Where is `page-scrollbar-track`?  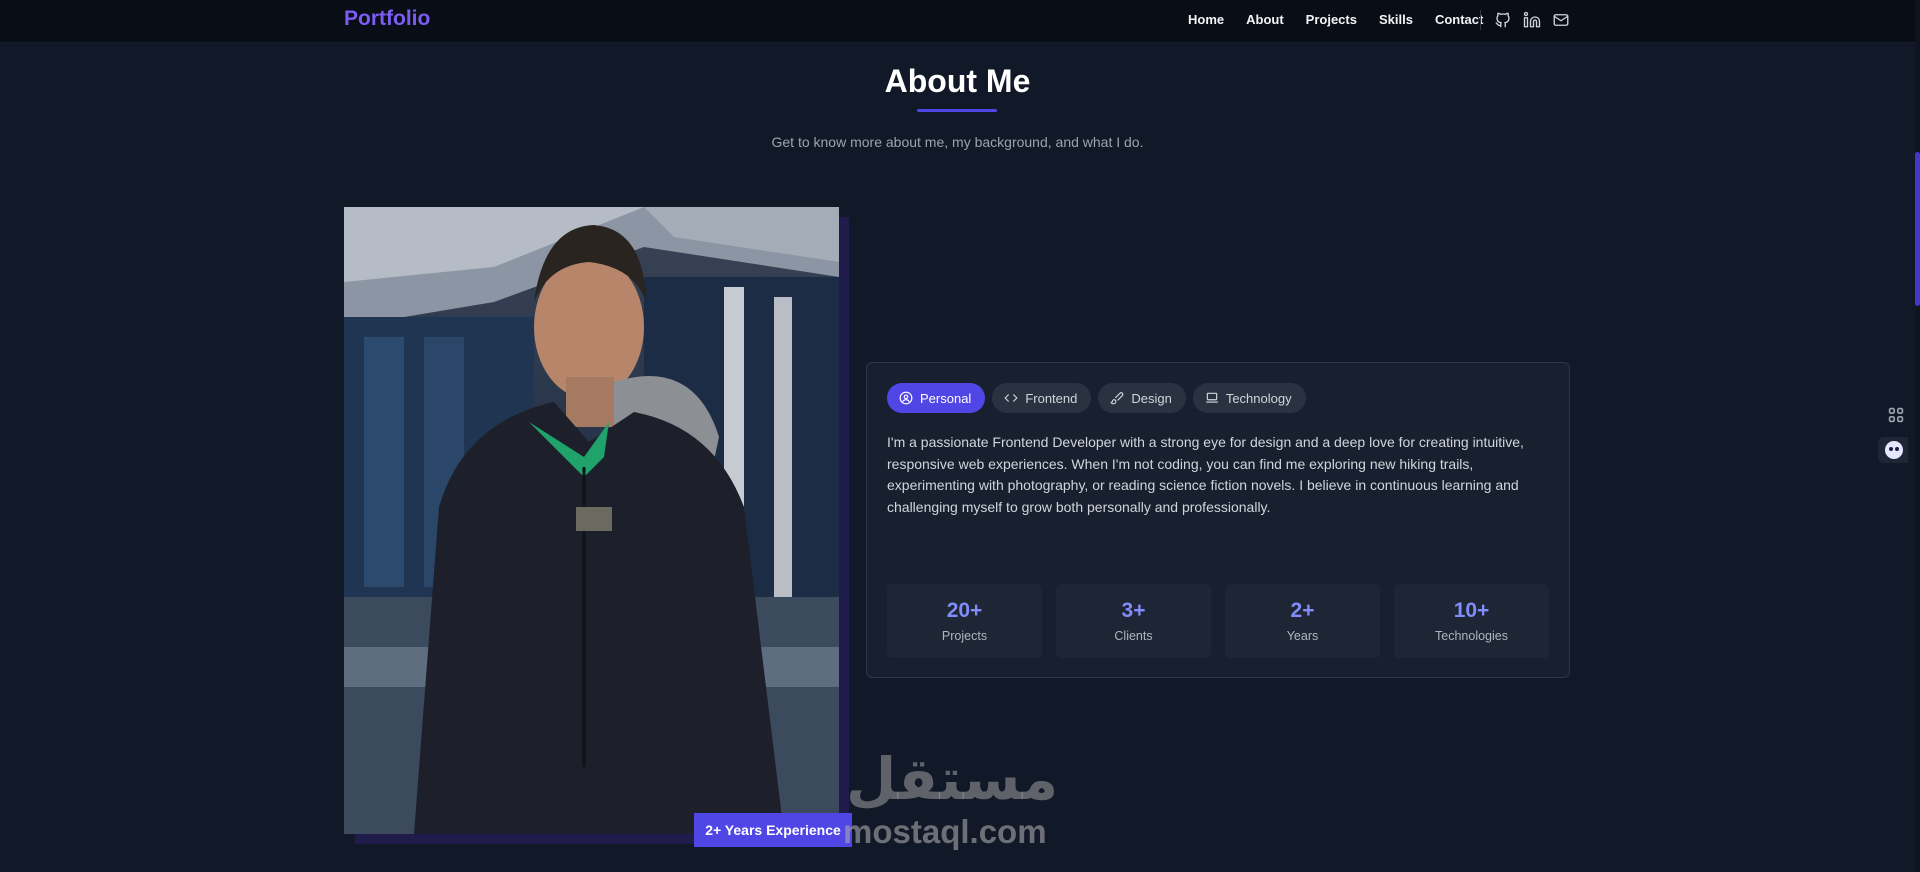
page-scrollbar-track is located at coordinates (1917, 436).